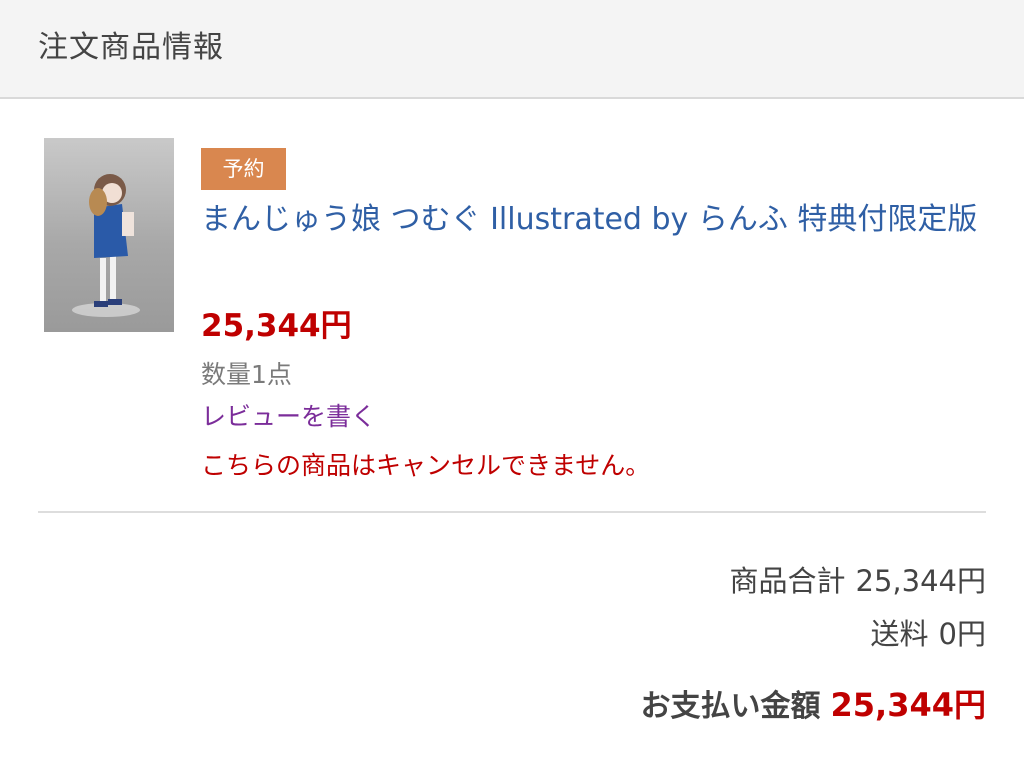  I want to click on total-row: お支払い金額 25,344円, so click(814, 703).